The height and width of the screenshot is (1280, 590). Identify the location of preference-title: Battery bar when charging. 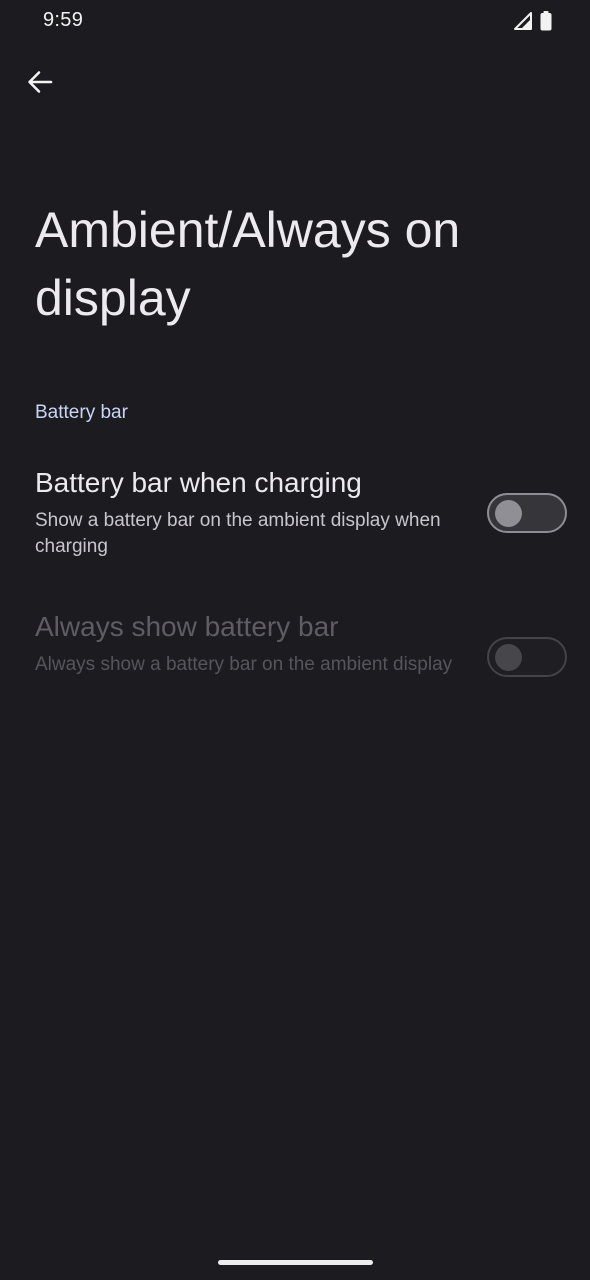
(198, 482).